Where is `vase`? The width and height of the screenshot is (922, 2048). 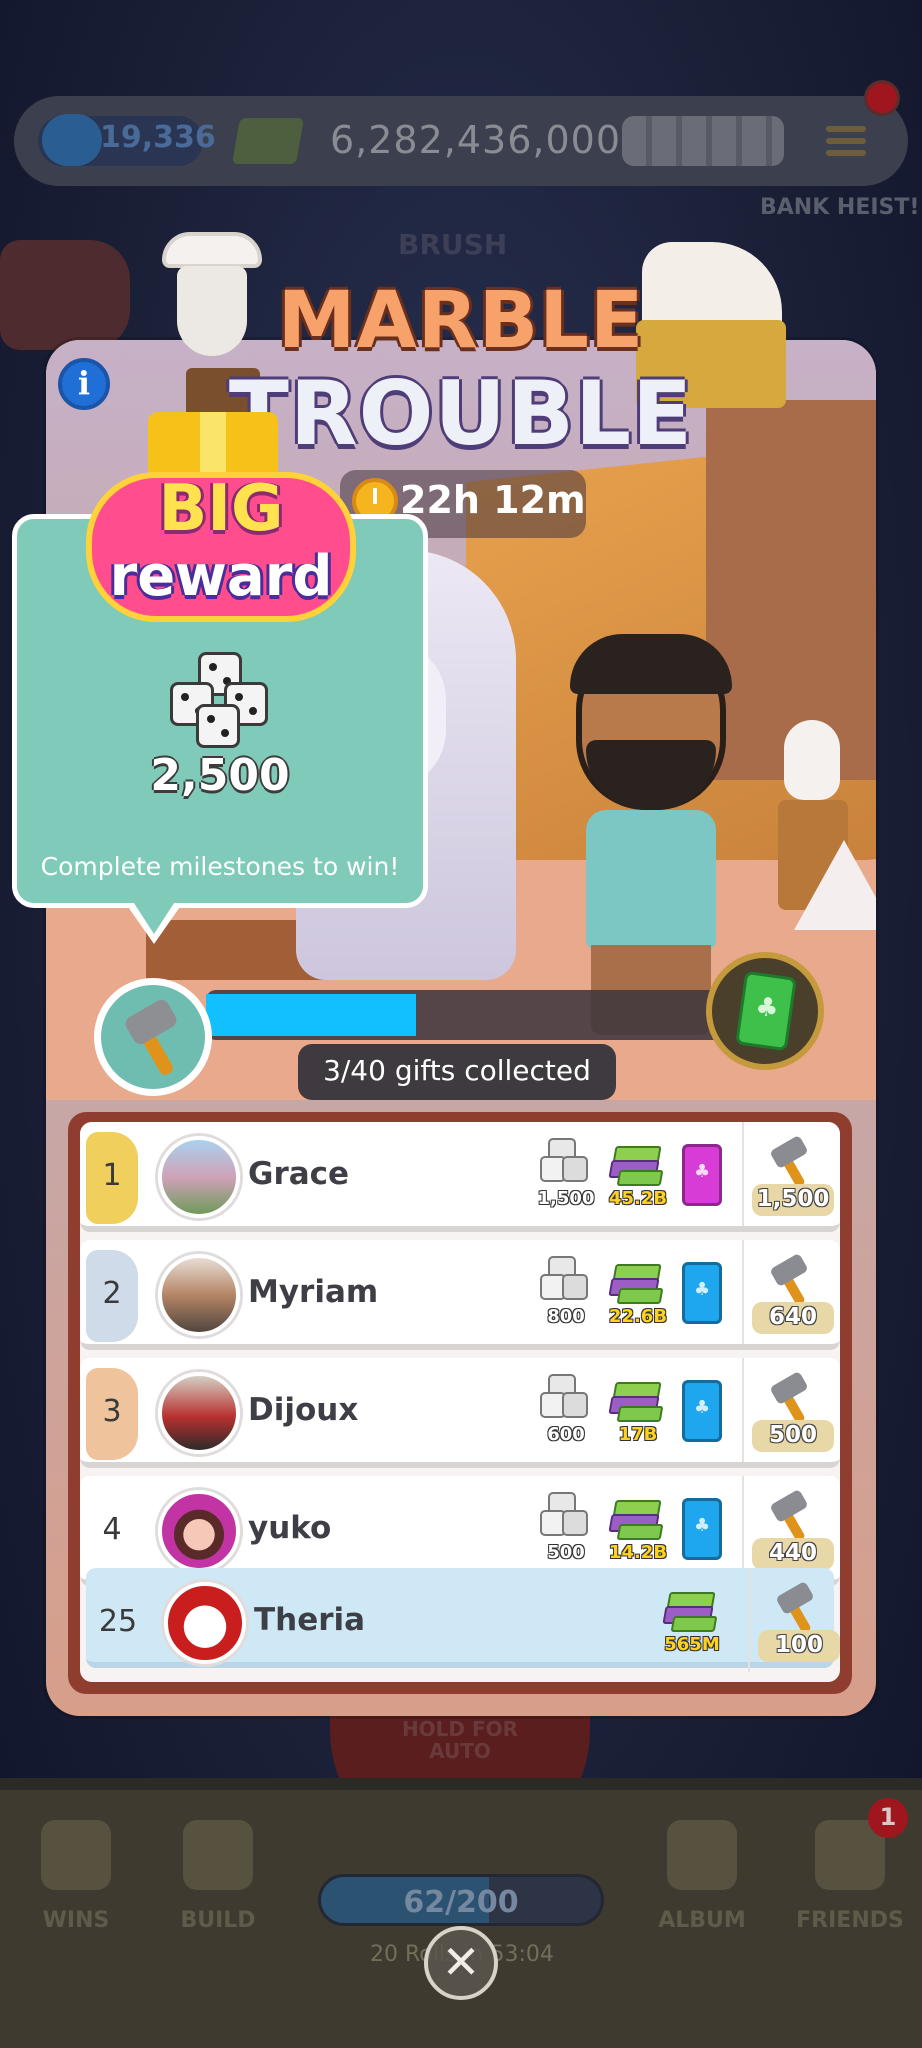
vase is located at coordinates (812, 760).